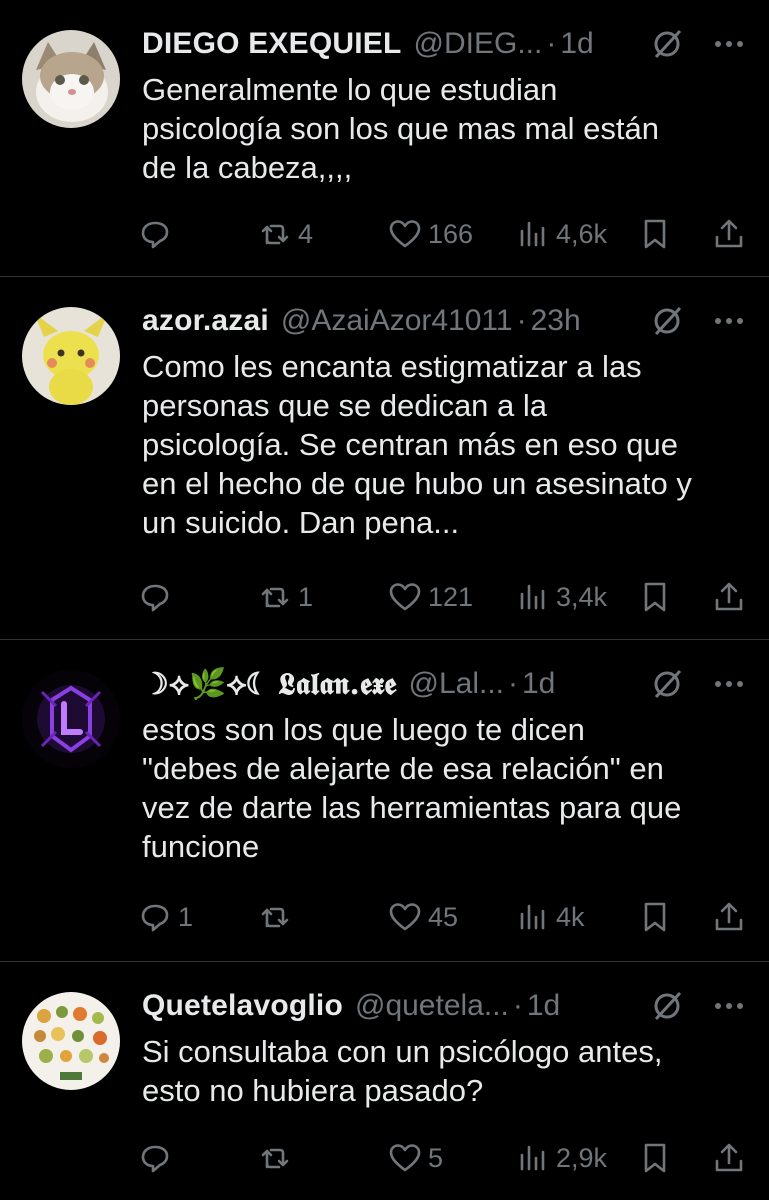 Image resolution: width=769 pixels, height=1200 pixels. Describe the element at coordinates (556, 321) in the screenshot. I see `timestamp: 23h` at that location.